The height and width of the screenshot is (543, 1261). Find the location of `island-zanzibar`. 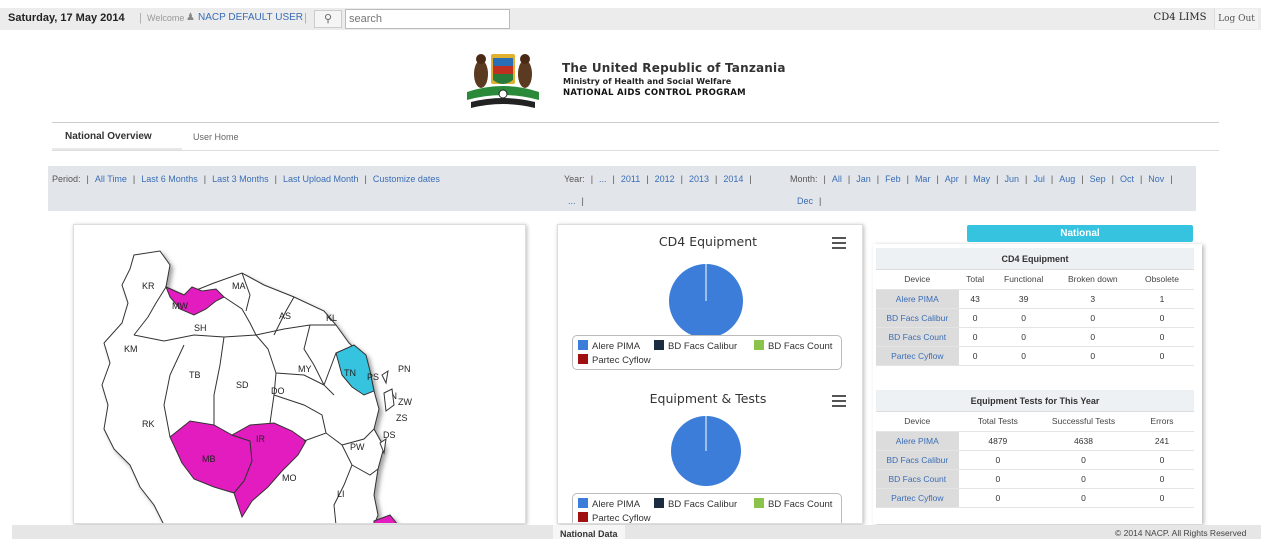

island-zanzibar is located at coordinates (389, 400).